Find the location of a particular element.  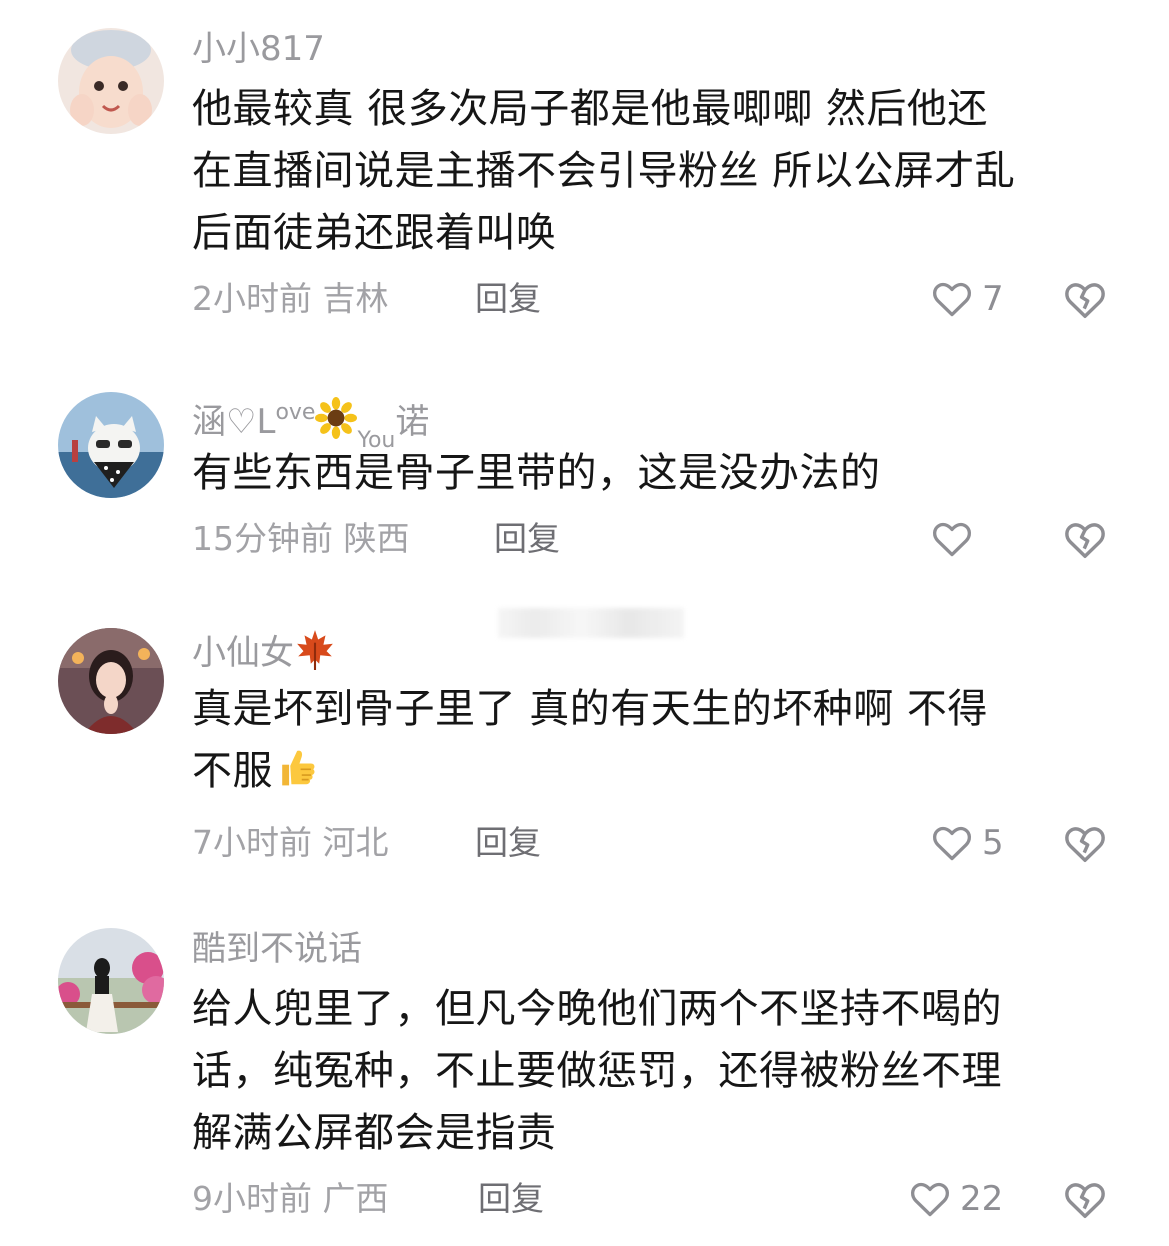

location: 吉林 is located at coordinates (355, 298).